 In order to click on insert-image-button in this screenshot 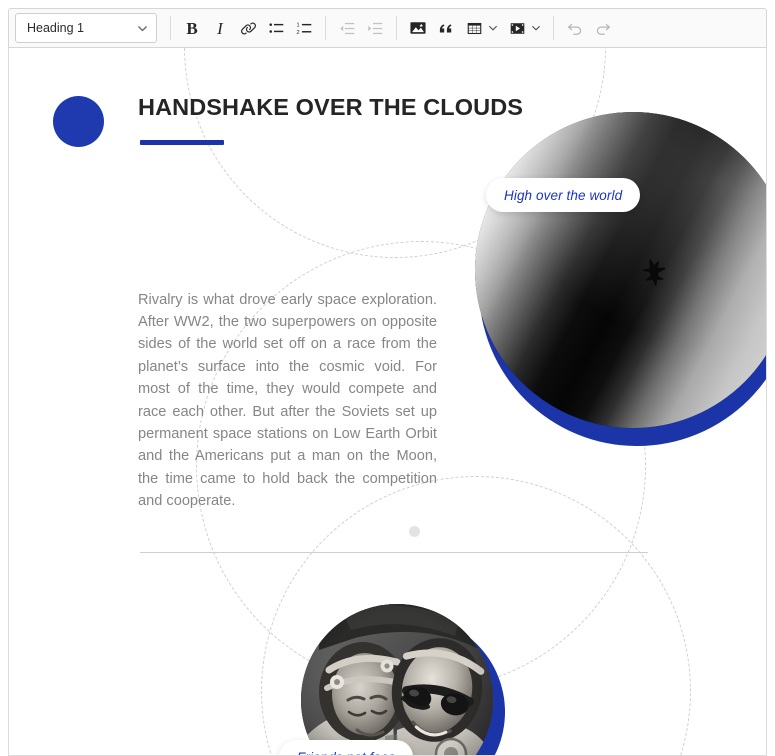, I will do `click(418, 28)`.